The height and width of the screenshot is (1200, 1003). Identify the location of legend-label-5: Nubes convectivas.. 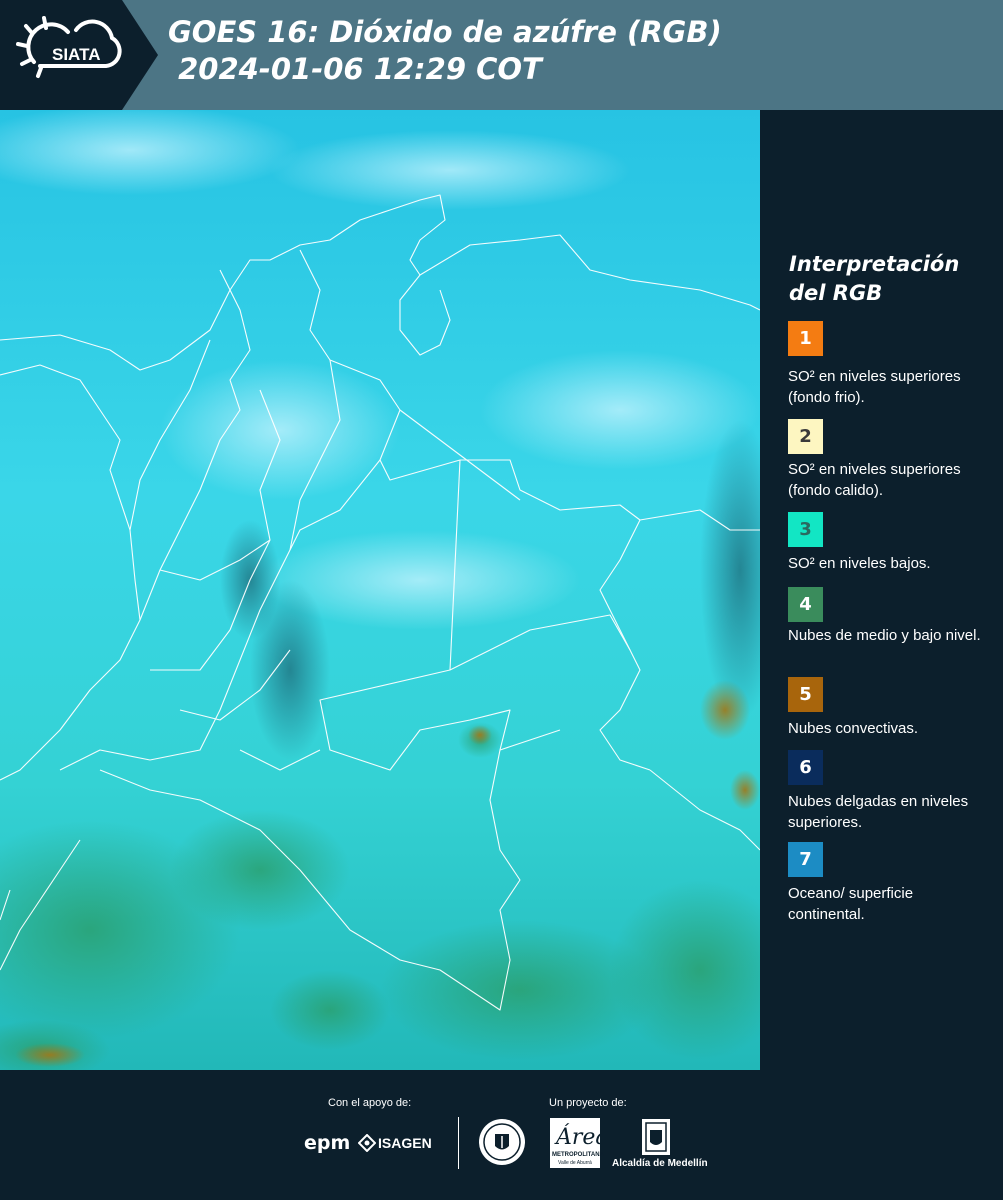
(853, 728).